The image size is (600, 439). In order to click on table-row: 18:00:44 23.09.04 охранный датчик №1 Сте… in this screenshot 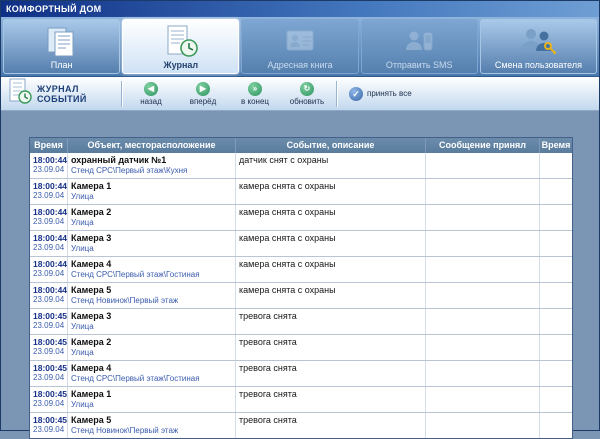, I will do `click(301, 166)`.